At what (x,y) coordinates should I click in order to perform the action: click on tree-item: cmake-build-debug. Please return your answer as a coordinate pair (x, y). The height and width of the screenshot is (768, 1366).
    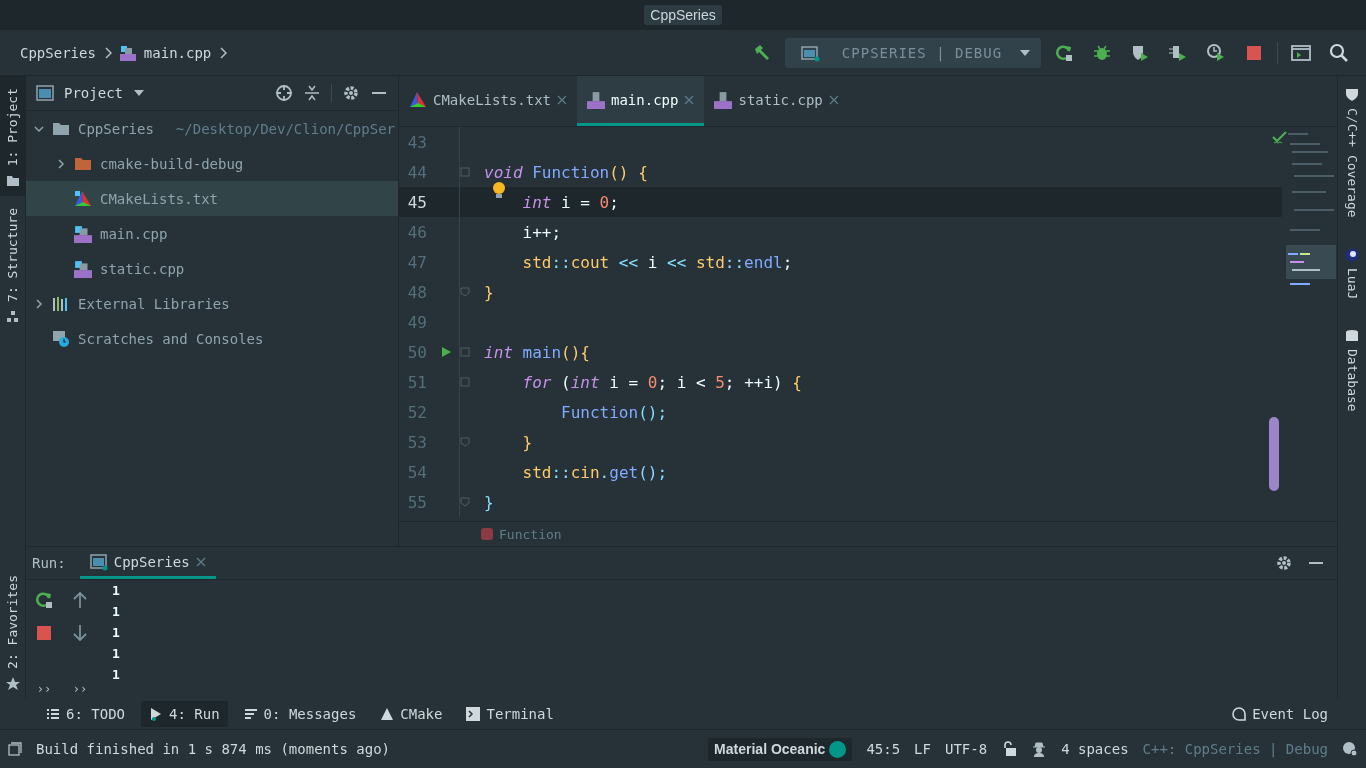
    Looking at the image, I should click on (212, 163).